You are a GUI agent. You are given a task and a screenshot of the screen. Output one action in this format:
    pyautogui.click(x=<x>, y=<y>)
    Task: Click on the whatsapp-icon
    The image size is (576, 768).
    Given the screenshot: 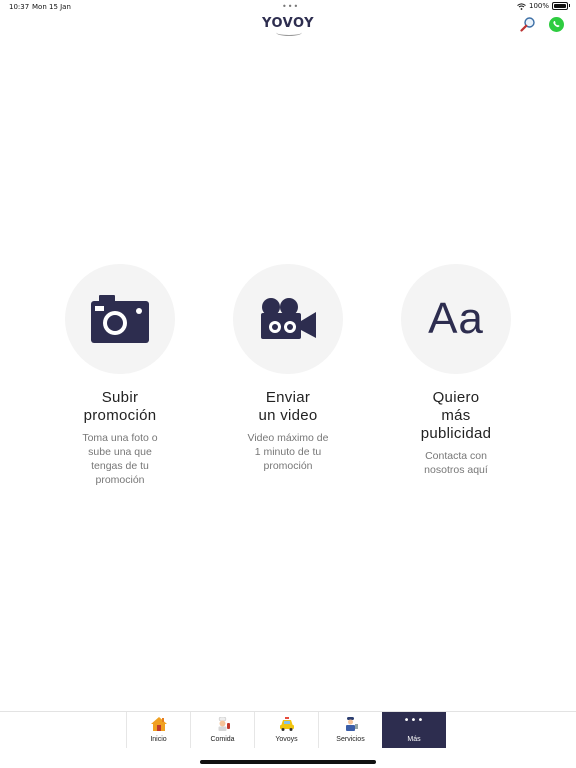 What is the action you would take?
    pyautogui.click(x=556, y=24)
    